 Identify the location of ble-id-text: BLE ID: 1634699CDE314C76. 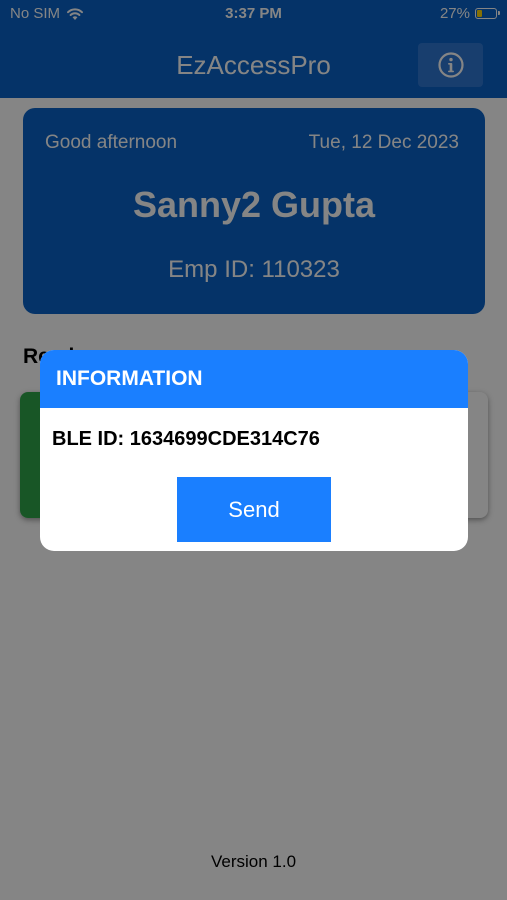
(186, 439).